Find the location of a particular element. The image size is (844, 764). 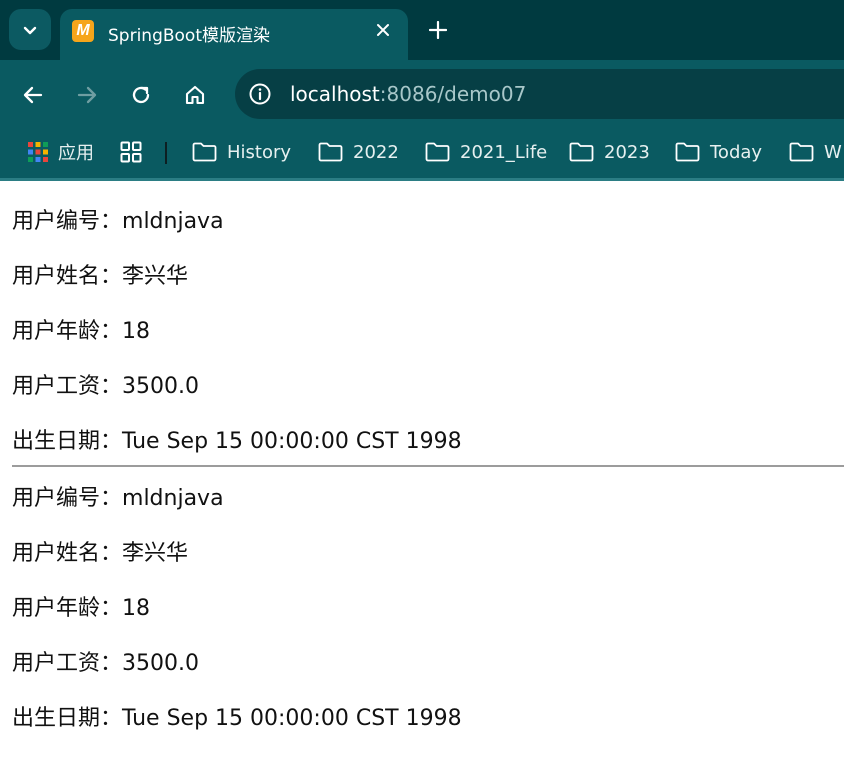

bookmark-tab-groups is located at coordinates (136, 152).